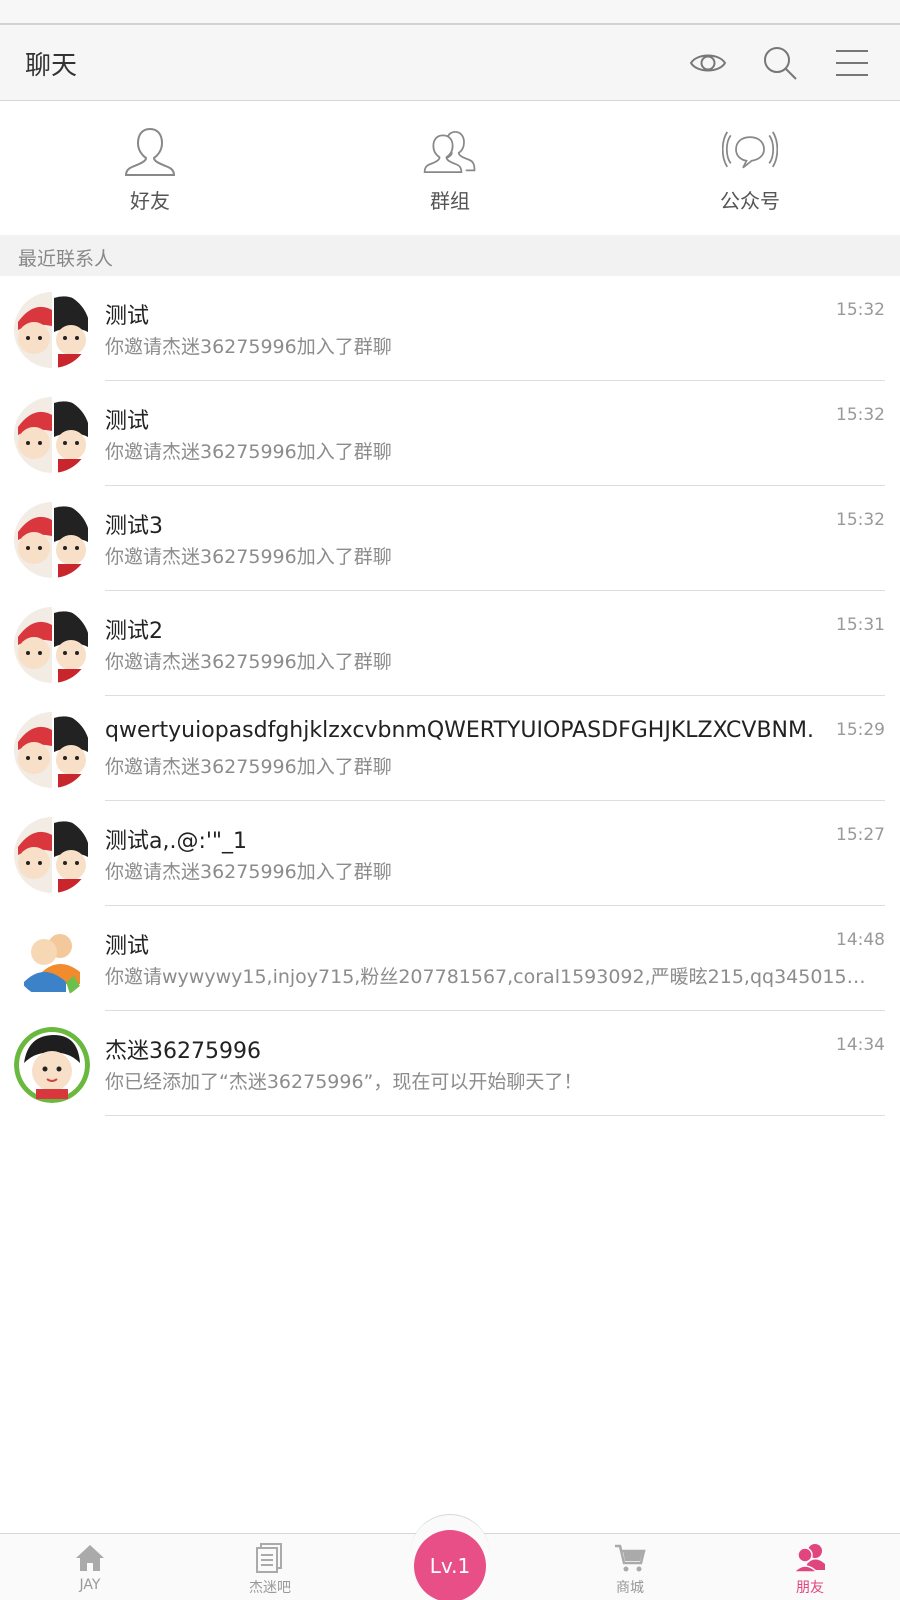 This screenshot has height=1600, width=900. I want to click on level-tab: Lv.1, so click(450, 1557).